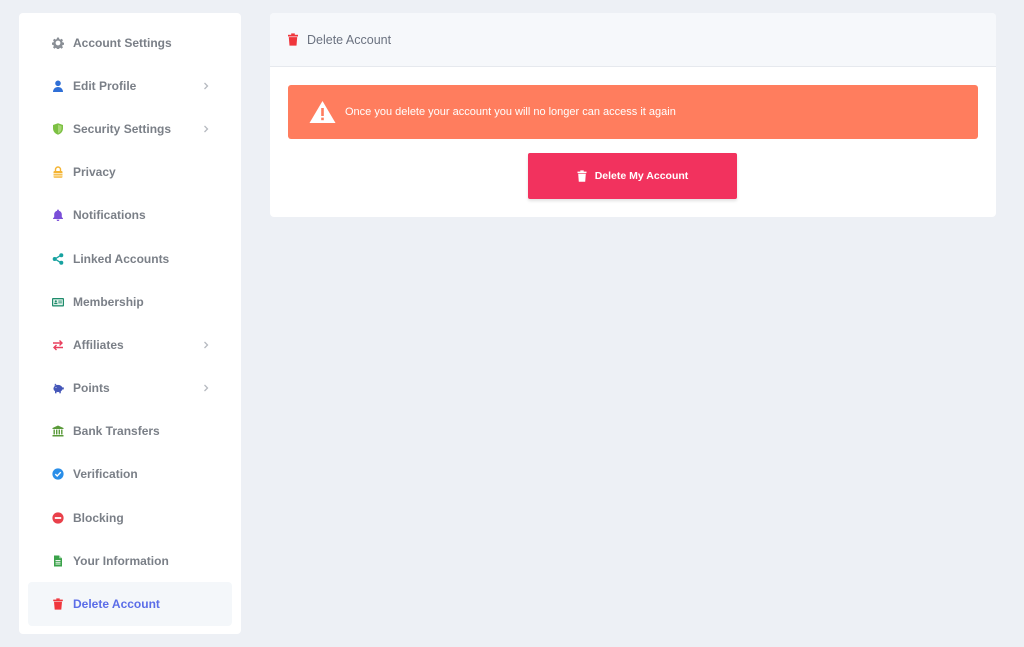 The height and width of the screenshot is (647, 1024). I want to click on sidebar-item-linked-accounts: Linked Accounts, so click(130, 258).